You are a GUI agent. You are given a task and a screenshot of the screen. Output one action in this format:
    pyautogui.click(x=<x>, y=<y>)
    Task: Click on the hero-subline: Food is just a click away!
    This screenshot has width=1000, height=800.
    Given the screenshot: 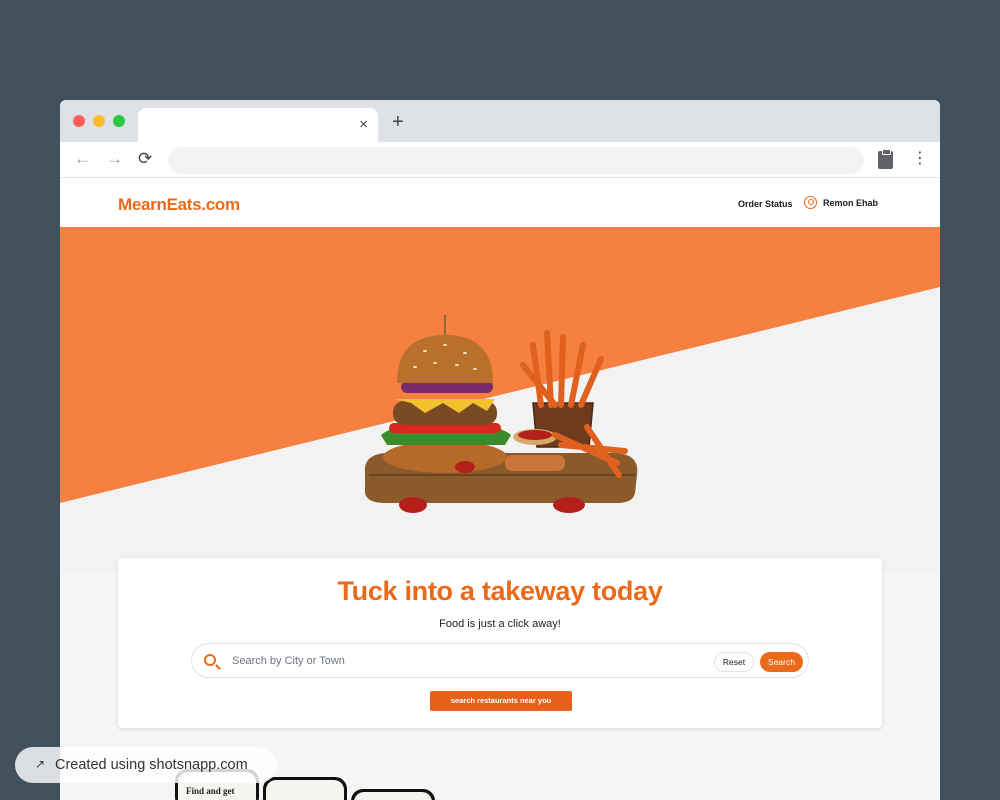 What is the action you would take?
    pyautogui.click(x=500, y=624)
    